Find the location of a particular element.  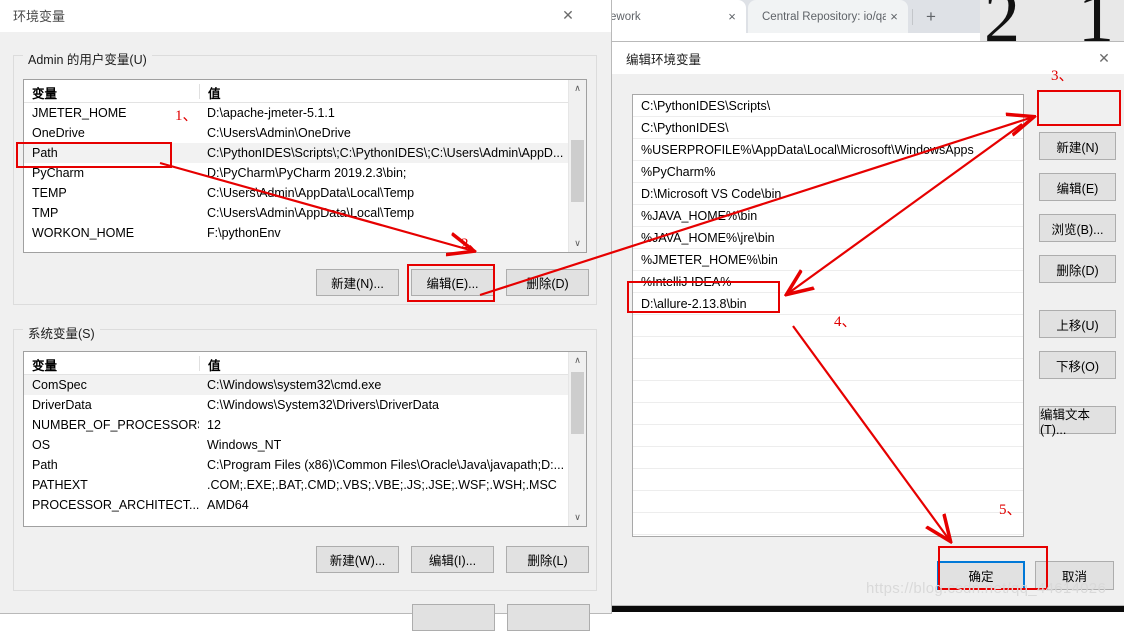

variable-name-cell: ComSpec is located at coordinates (59, 385).